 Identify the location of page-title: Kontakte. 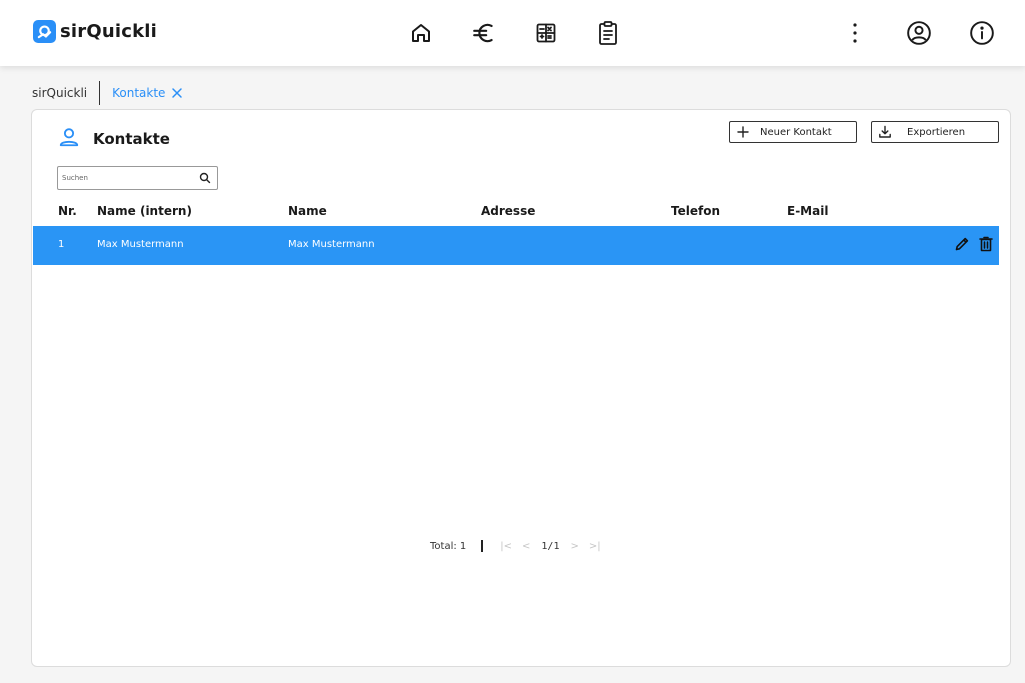
(131, 139).